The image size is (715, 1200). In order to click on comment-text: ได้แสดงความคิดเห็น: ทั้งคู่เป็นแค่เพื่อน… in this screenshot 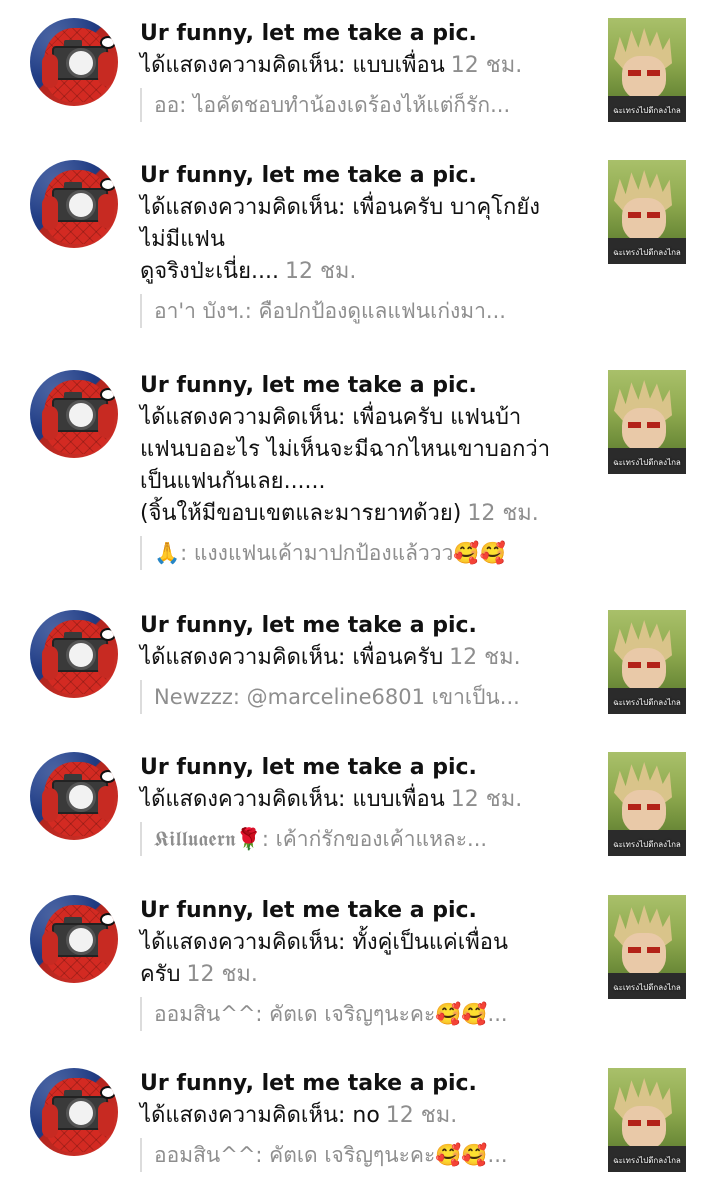, I will do `click(362, 959)`.